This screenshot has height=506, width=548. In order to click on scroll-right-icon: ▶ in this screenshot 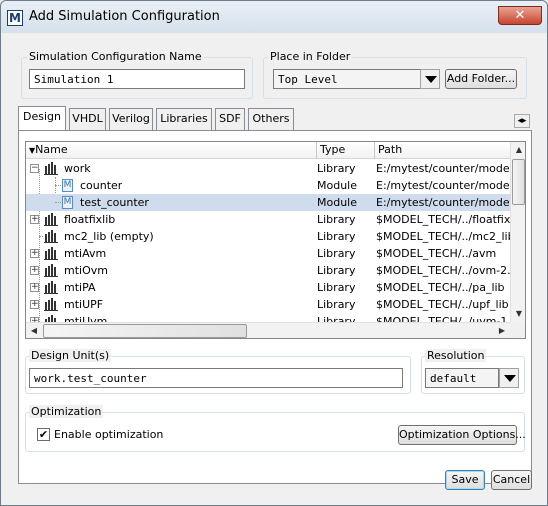, I will do `click(502, 330)`.